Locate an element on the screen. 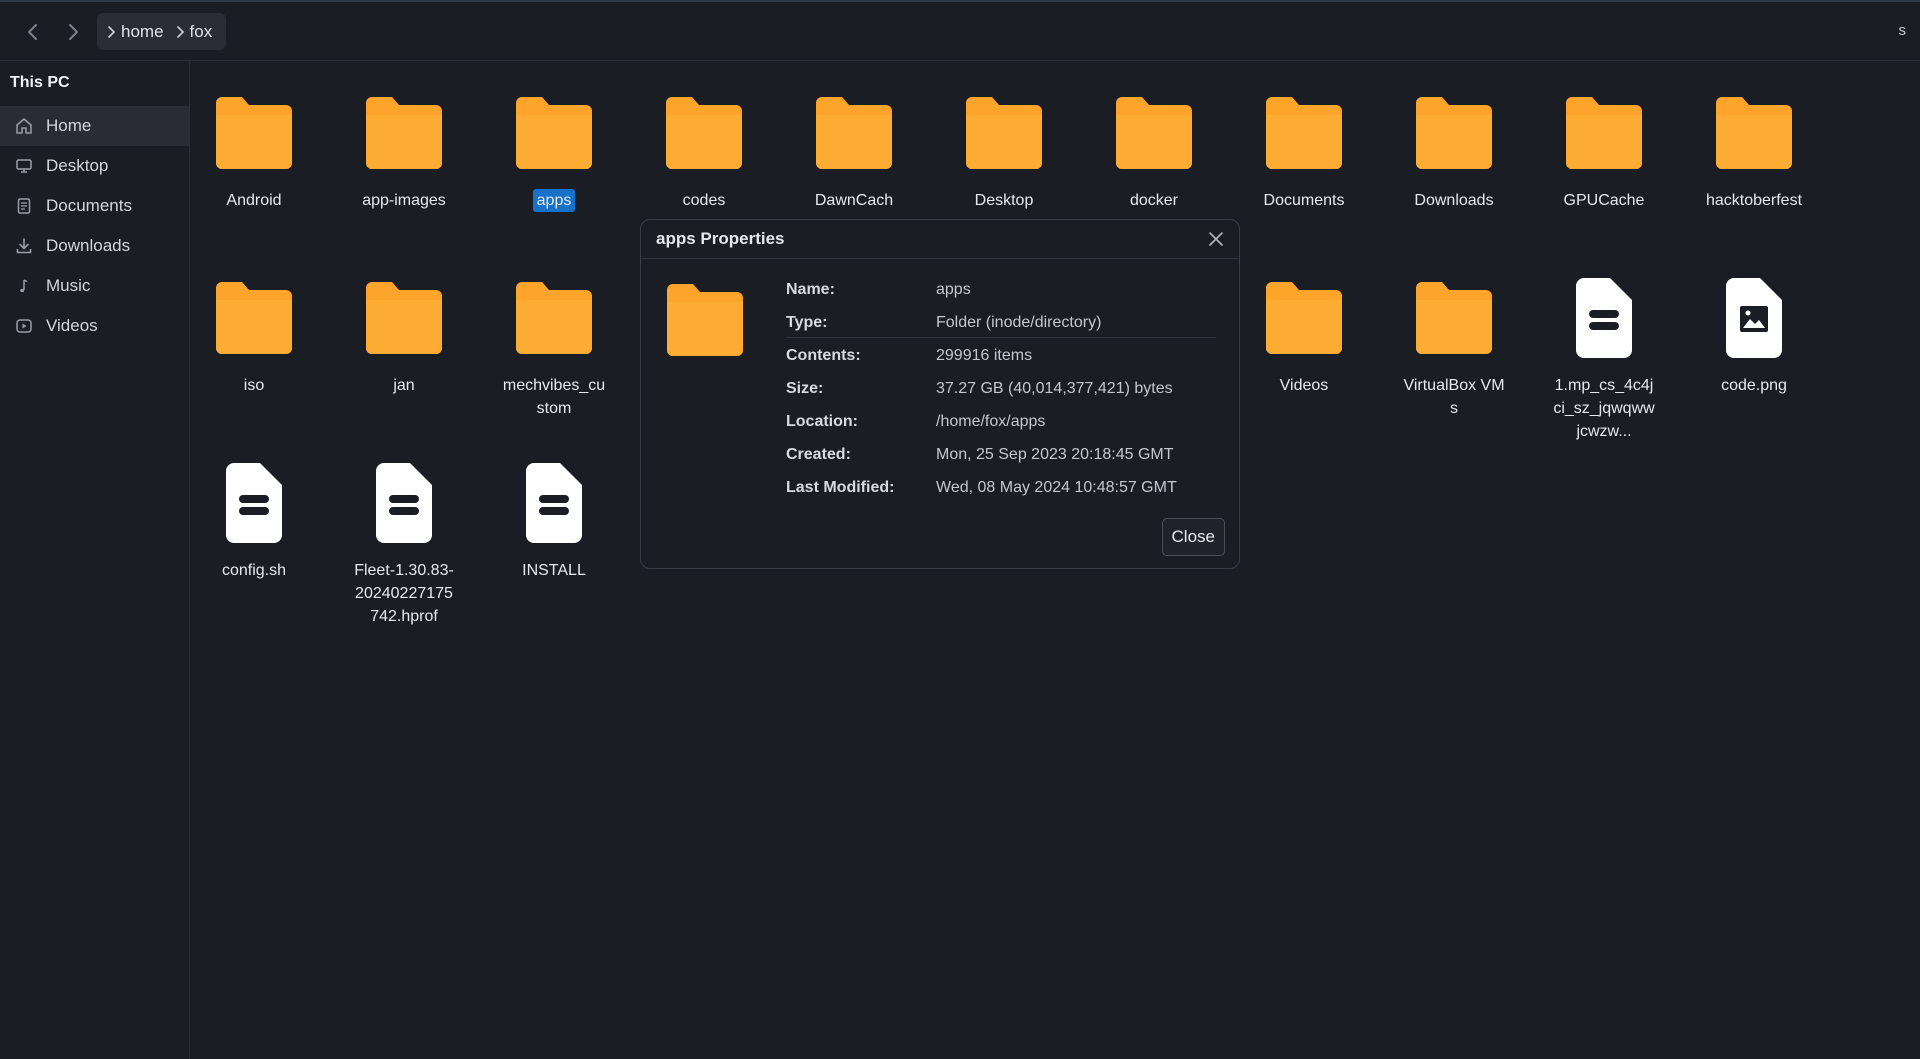  dialog-title: apps Properties is located at coordinates (940, 239).